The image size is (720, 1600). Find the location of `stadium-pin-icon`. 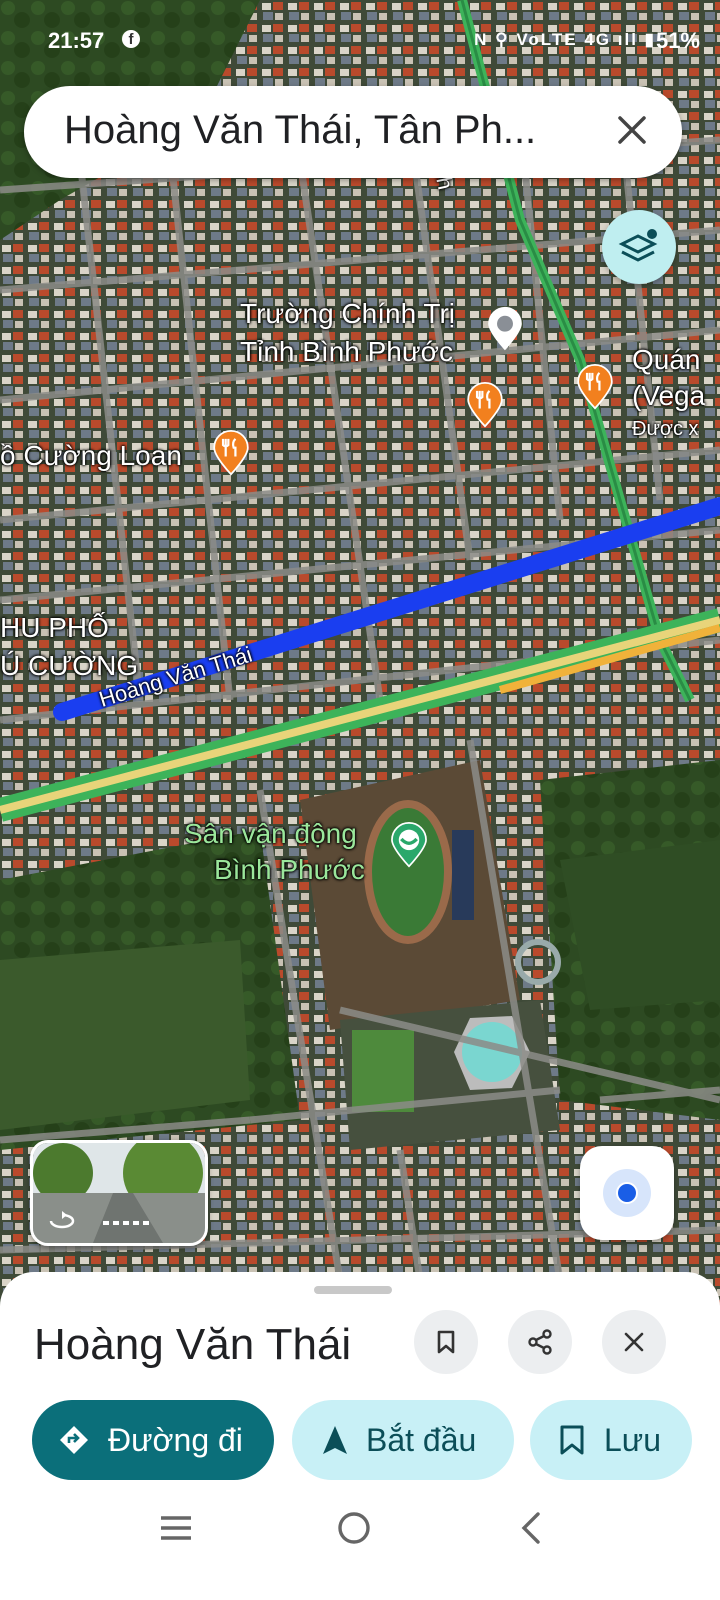

stadium-pin-icon is located at coordinates (409, 845).